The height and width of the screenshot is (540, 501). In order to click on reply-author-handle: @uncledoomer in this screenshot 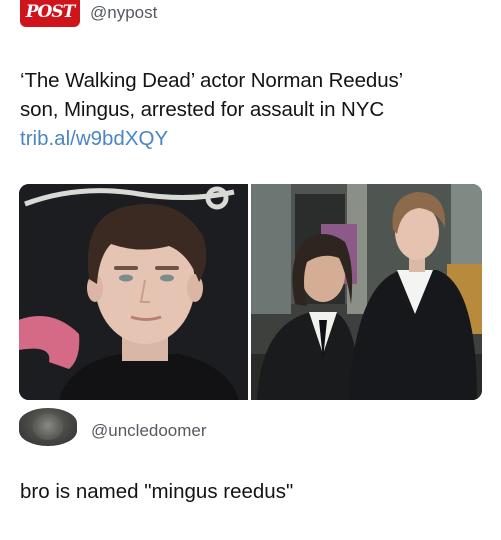, I will do `click(149, 431)`.